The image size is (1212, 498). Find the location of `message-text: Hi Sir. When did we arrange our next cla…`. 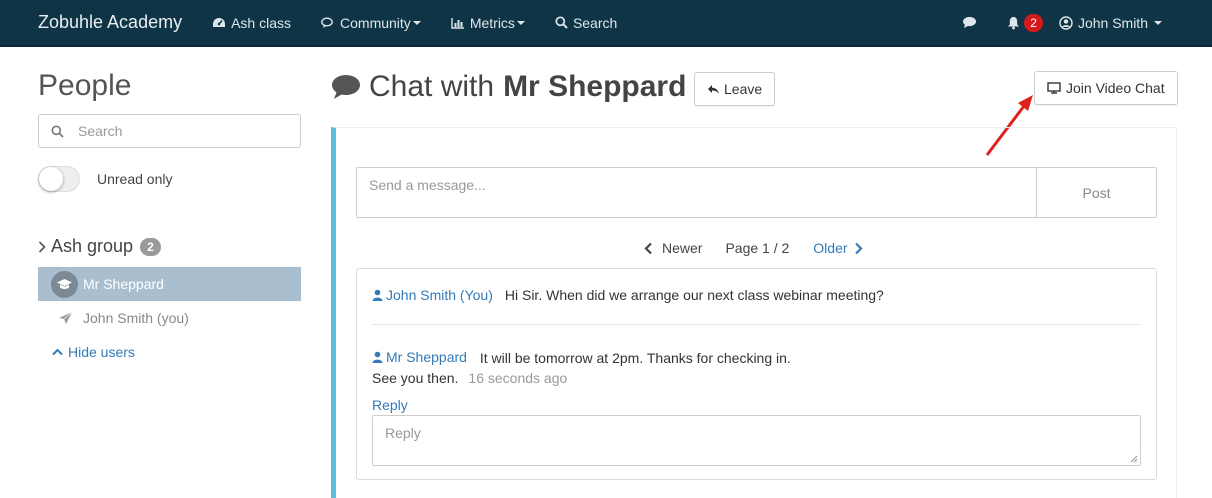

message-text: Hi Sir. When did we arrange our next cla… is located at coordinates (694, 295).